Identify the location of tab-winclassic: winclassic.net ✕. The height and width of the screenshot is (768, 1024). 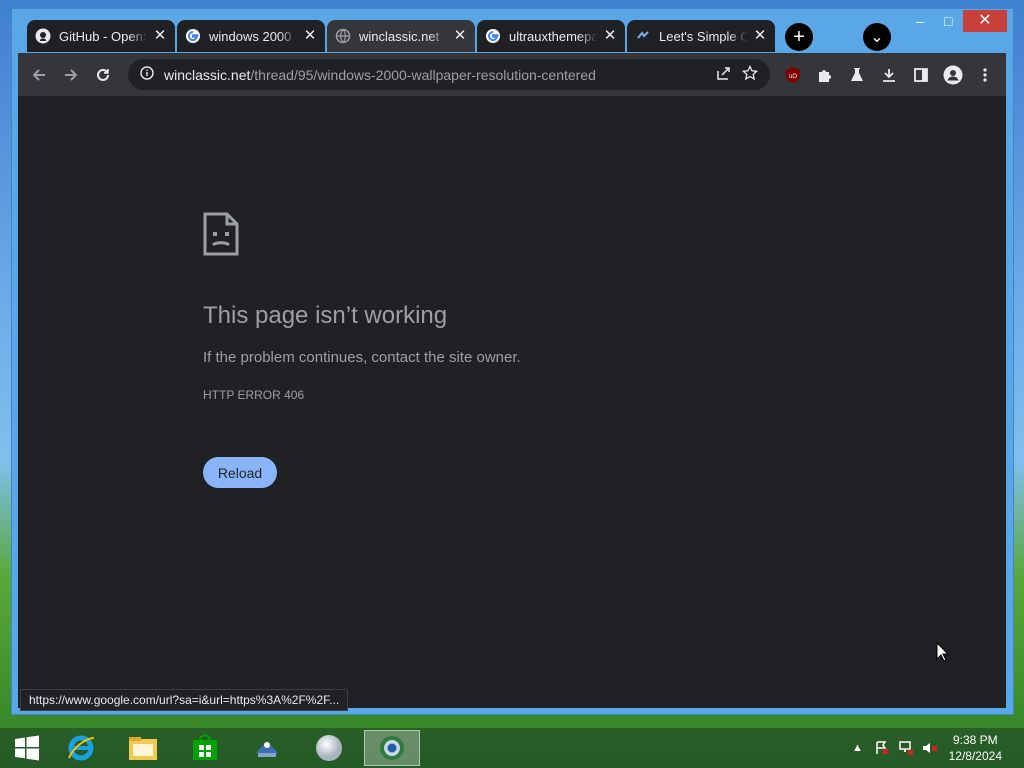
(401, 36).